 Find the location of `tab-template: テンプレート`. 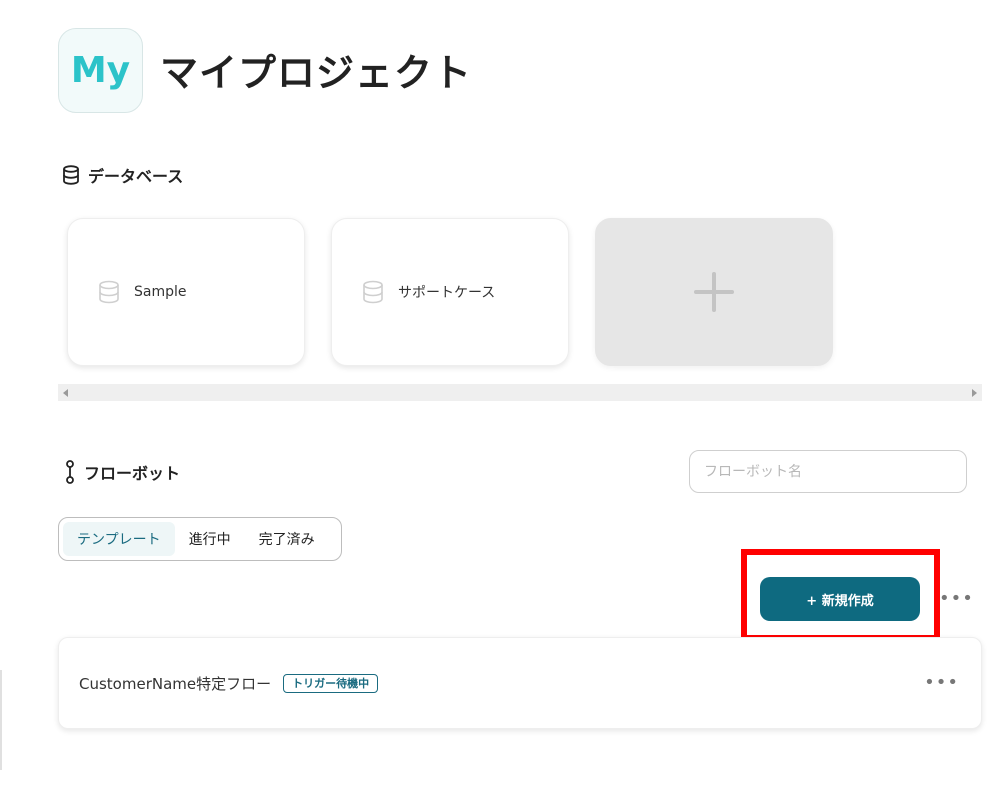

tab-template: テンプレート is located at coordinates (119, 539).